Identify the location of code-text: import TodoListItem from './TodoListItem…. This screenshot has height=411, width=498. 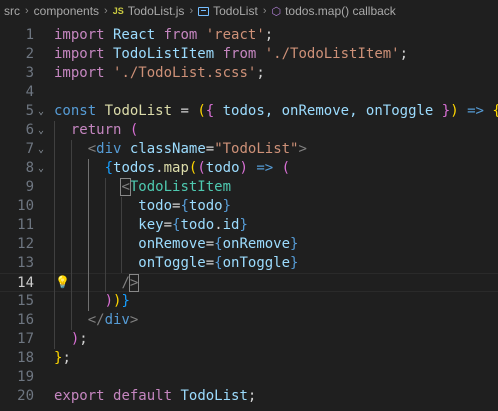
(231, 54).